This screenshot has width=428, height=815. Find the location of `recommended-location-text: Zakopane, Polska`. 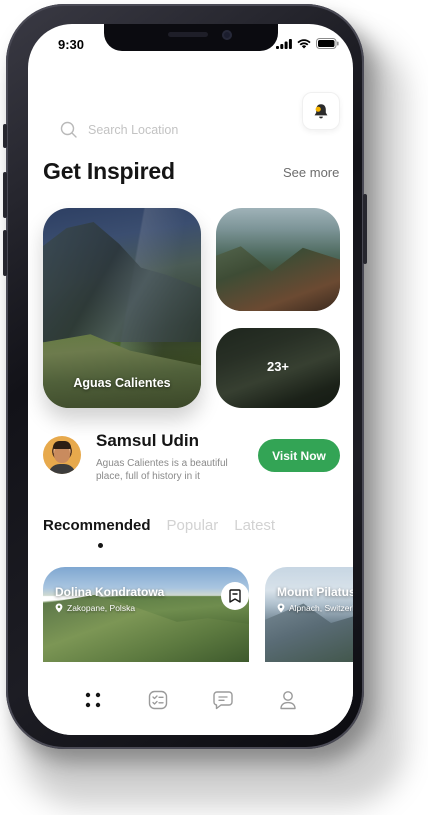

recommended-location-text: Zakopane, Polska is located at coordinates (101, 608).